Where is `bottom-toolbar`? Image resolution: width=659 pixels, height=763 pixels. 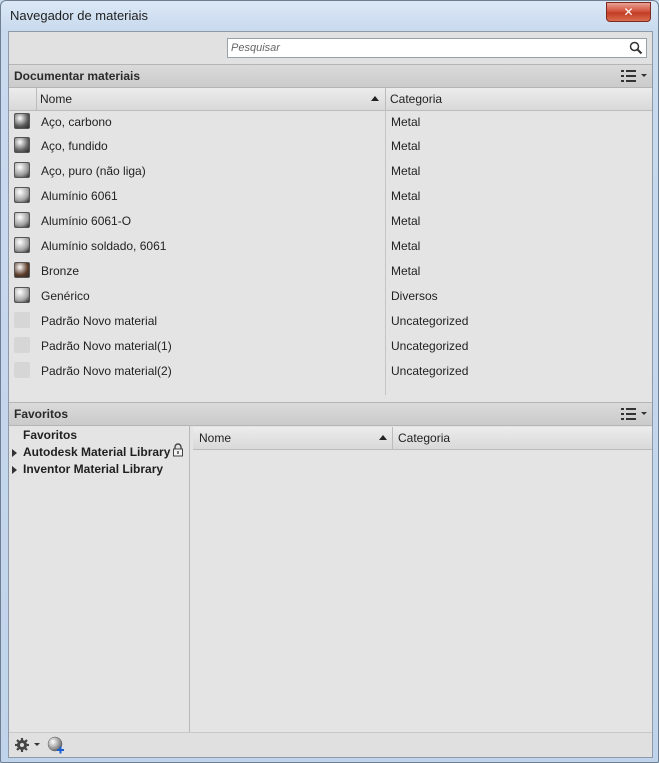 bottom-toolbar is located at coordinates (330, 744).